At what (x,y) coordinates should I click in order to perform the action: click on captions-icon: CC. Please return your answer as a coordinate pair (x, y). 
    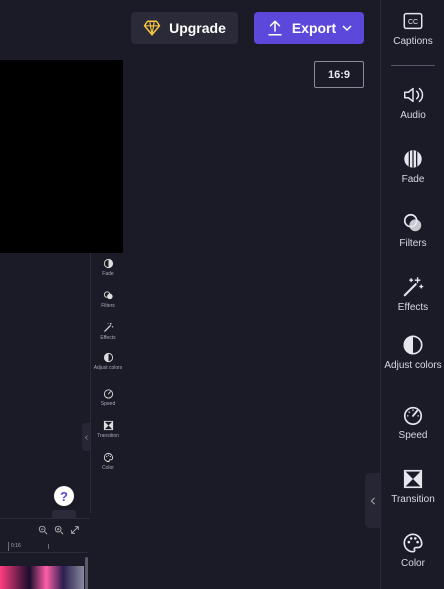
    Looking at the image, I should click on (413, 21).